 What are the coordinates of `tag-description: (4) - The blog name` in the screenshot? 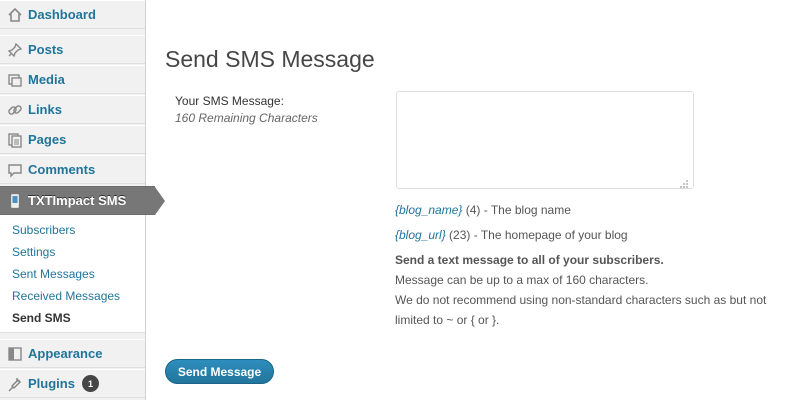 It's located at (516, 210).